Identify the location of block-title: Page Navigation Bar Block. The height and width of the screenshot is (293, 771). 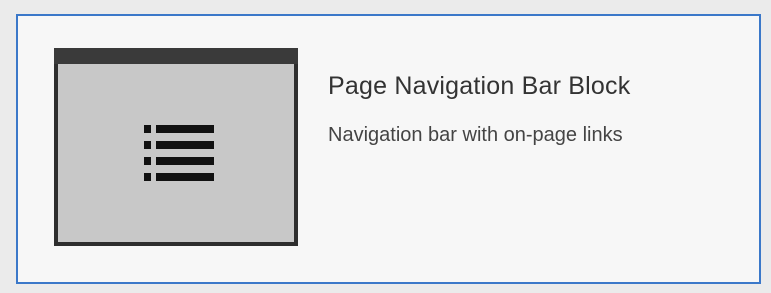
(479, 86).